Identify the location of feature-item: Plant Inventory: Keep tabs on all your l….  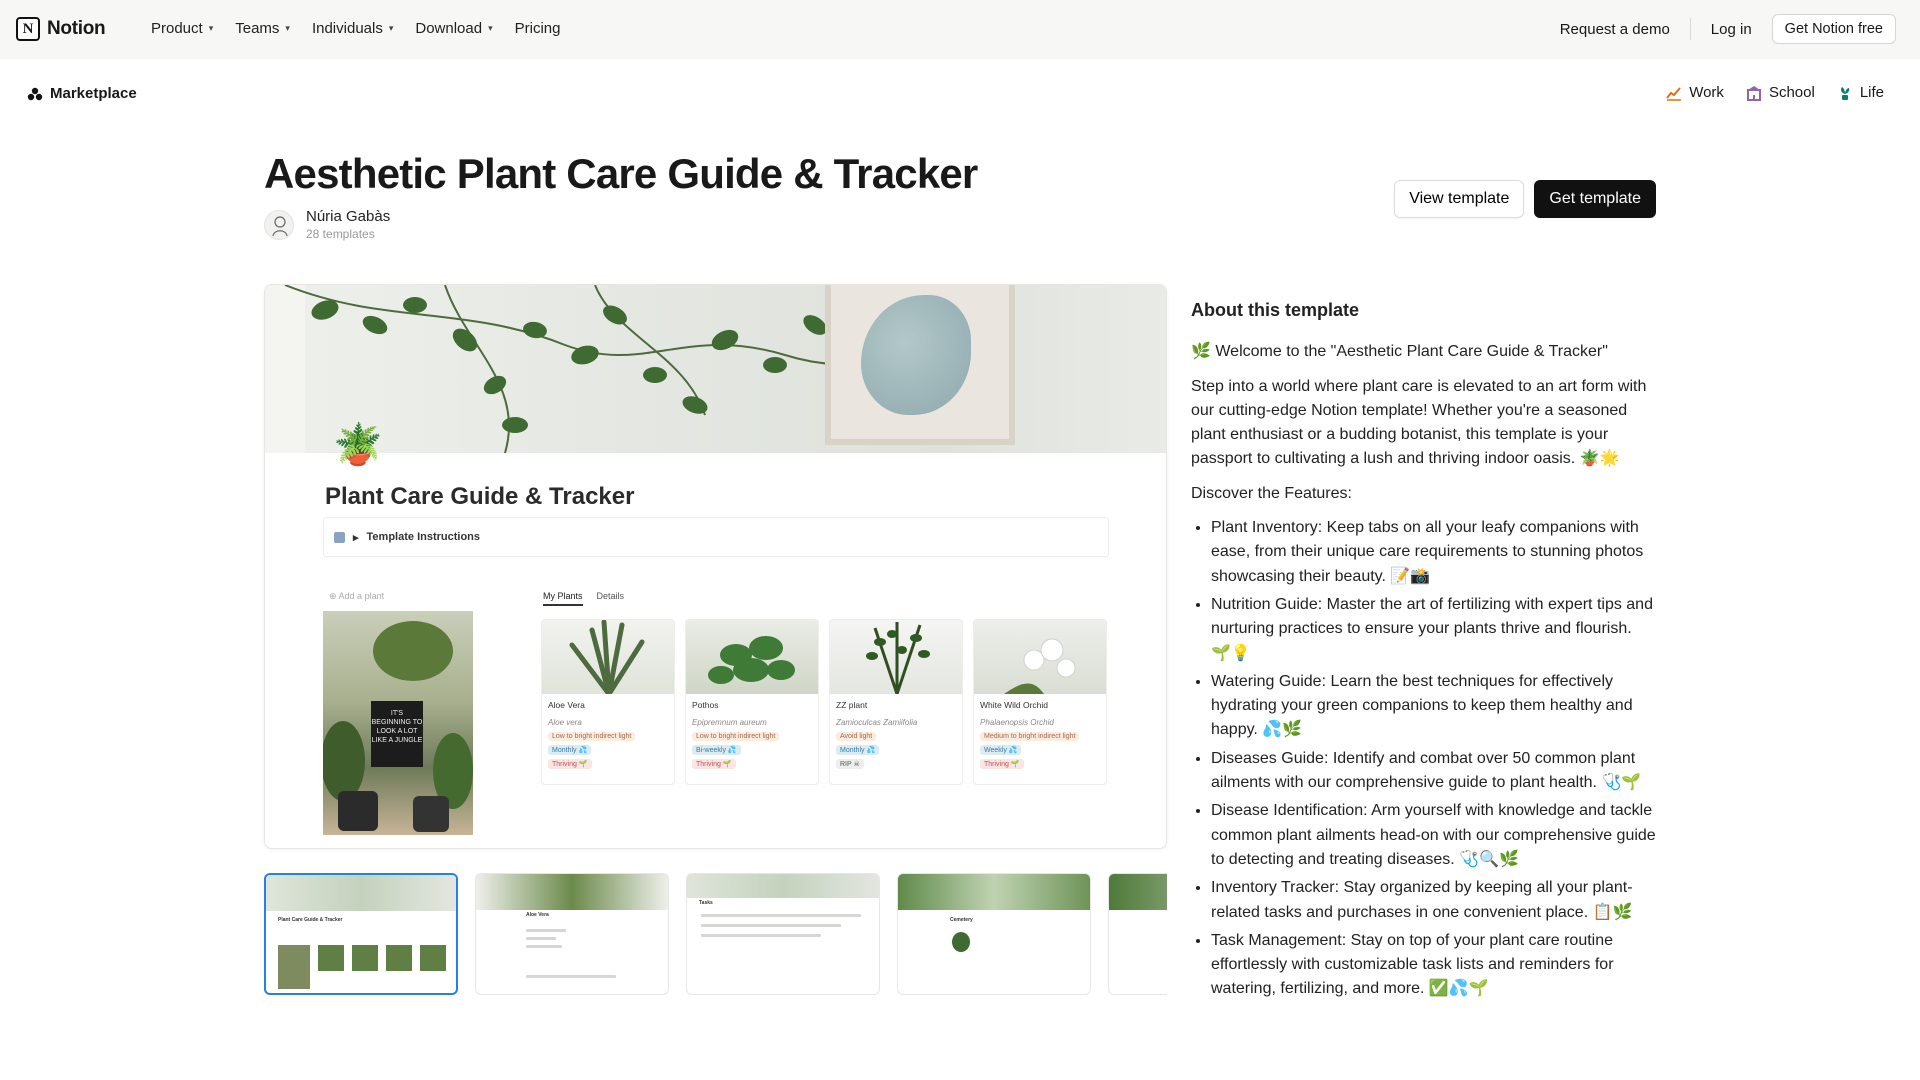
(1433, 552).